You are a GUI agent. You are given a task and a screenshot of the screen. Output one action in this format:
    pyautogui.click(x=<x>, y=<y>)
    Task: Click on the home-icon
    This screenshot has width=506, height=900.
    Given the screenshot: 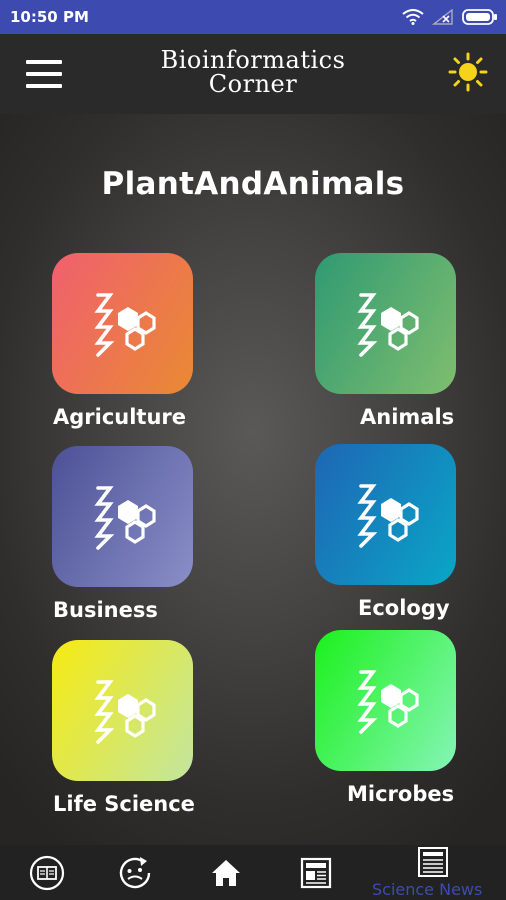 What is the action you would take?
    pyautogui.click(x=226, y=872)
    